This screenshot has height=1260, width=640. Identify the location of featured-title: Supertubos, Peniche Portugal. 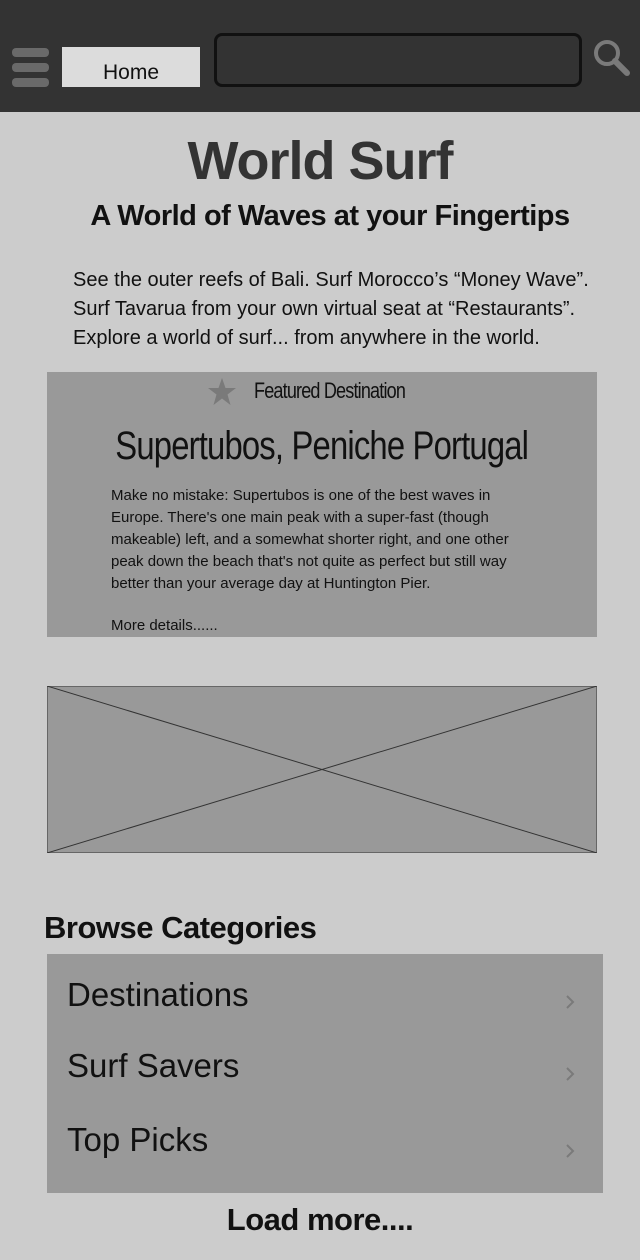
(322, 446).